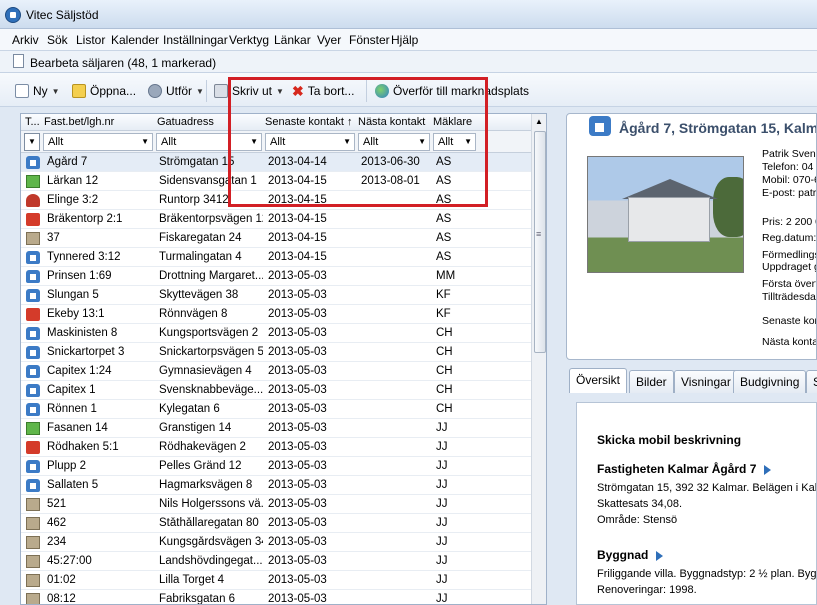 The width and height of the screenshot is (817, 605). I want to click on chevron-down-icon: ▼, so click(145, 141).